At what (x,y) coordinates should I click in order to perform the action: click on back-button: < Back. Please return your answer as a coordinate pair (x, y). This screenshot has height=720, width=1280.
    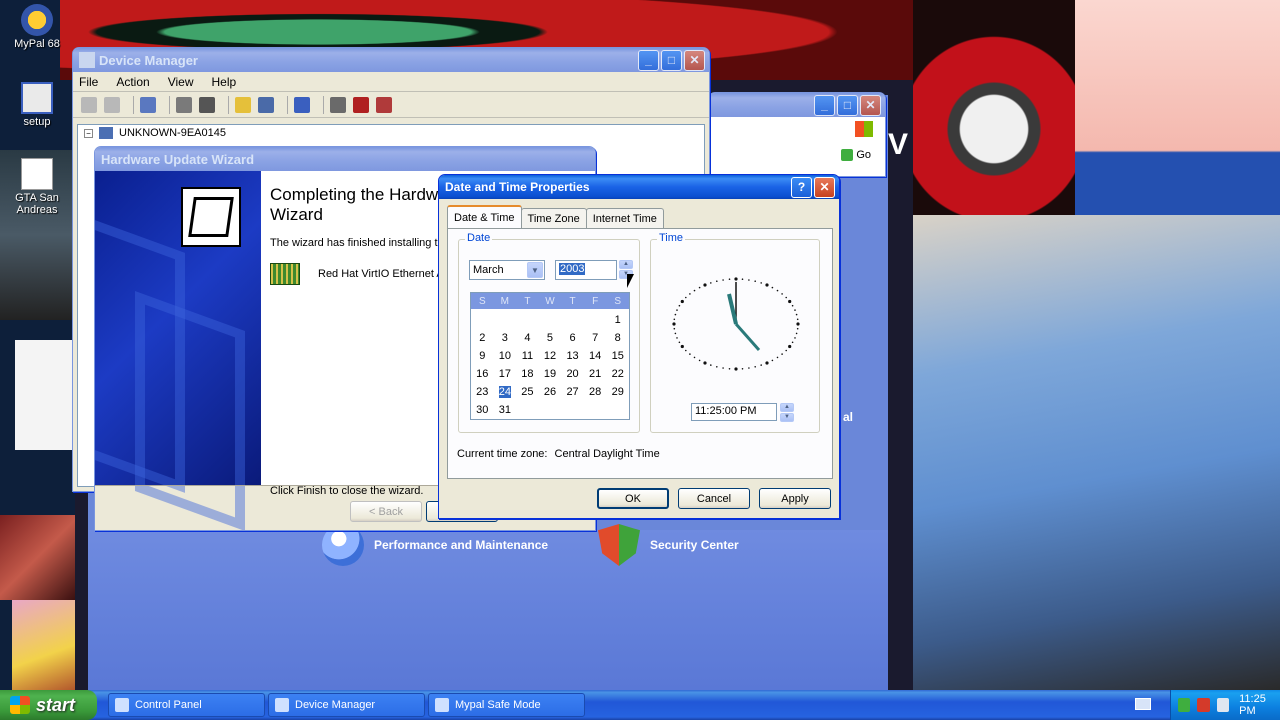
    Looking at the image, I should click on (386, 511).